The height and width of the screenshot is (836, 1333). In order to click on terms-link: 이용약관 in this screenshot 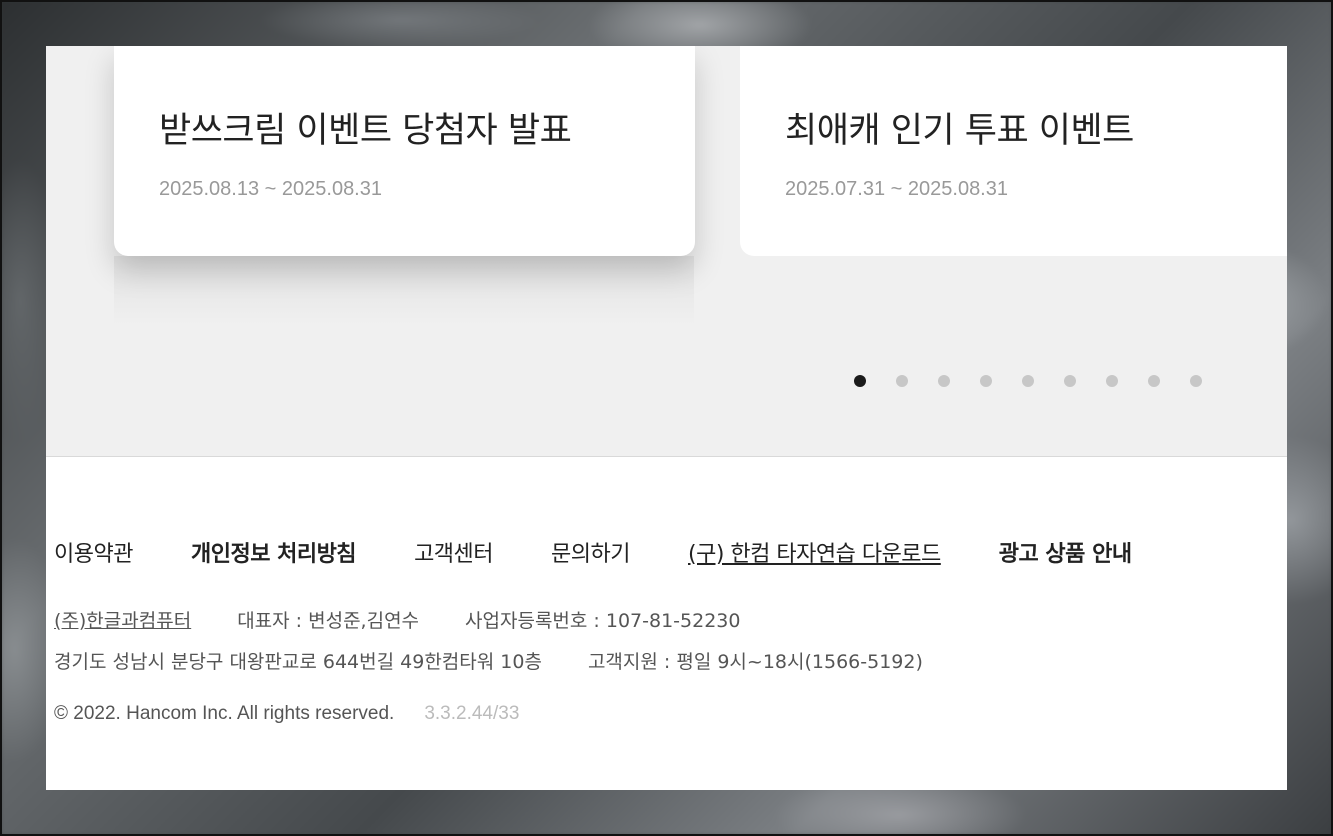, I will do `click(93, 552)`.